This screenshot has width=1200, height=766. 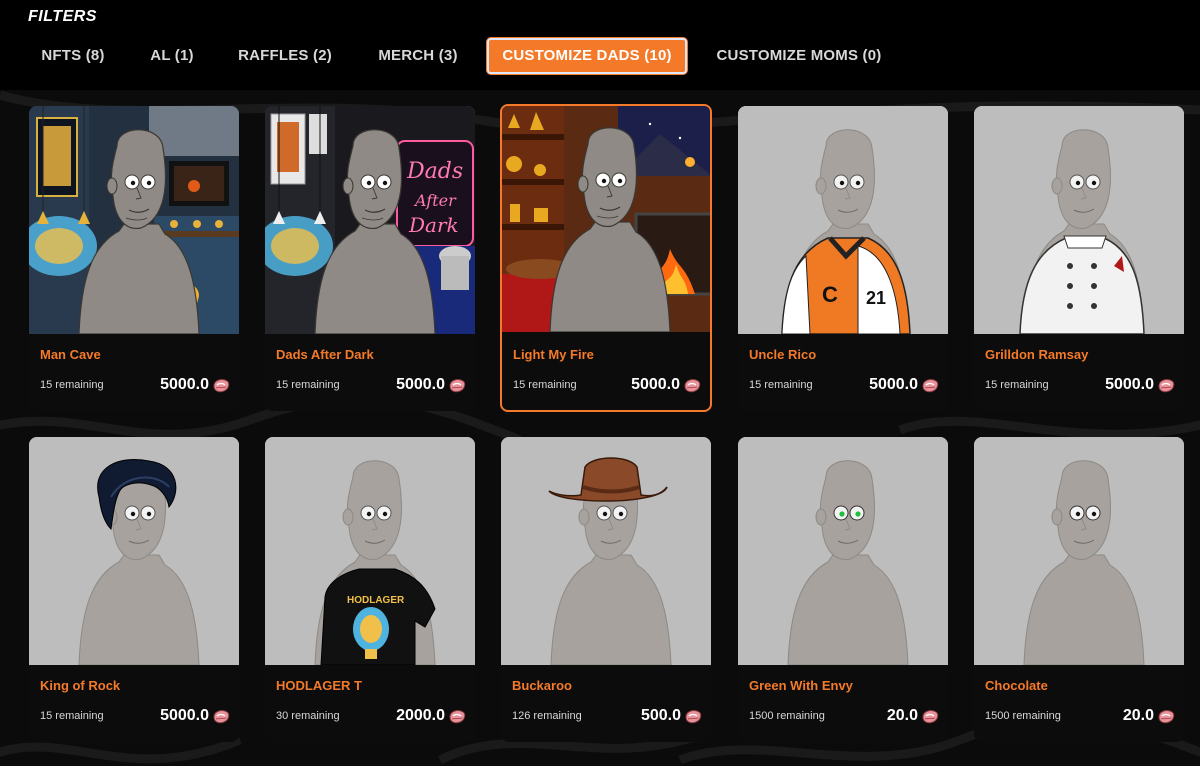 What do you see at coordinates (370, 551) in the screenshot?
I see `black-tshirt-art: HODLAGER` at bounding box center [370, 551].